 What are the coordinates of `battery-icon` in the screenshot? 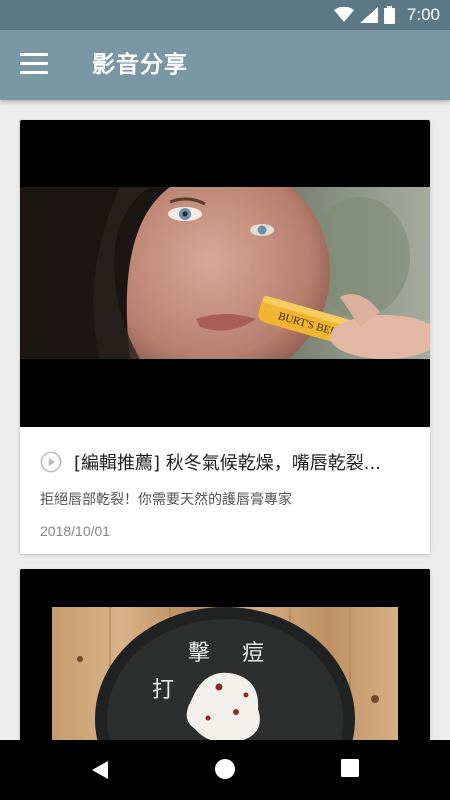 It's located at (389, 15).